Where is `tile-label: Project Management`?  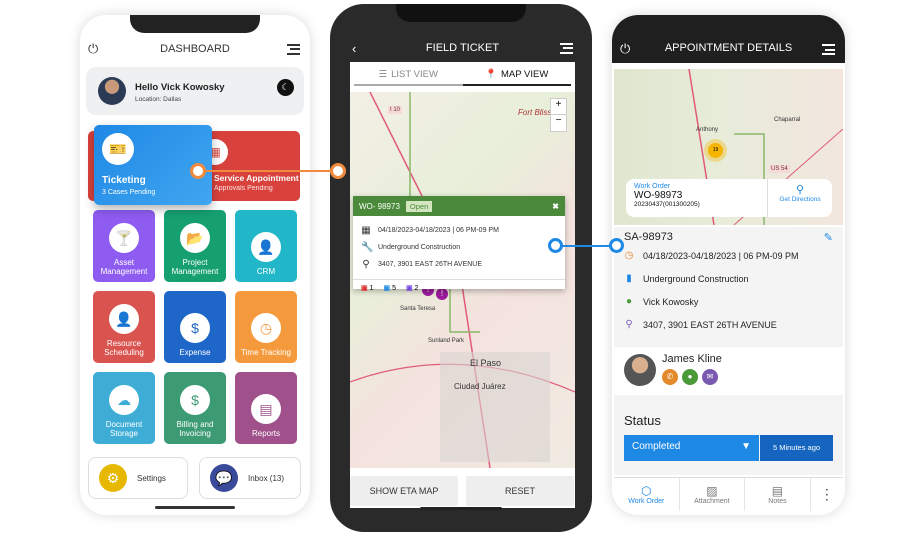 tile-label: Project Management is located at coordinates (195, 266).